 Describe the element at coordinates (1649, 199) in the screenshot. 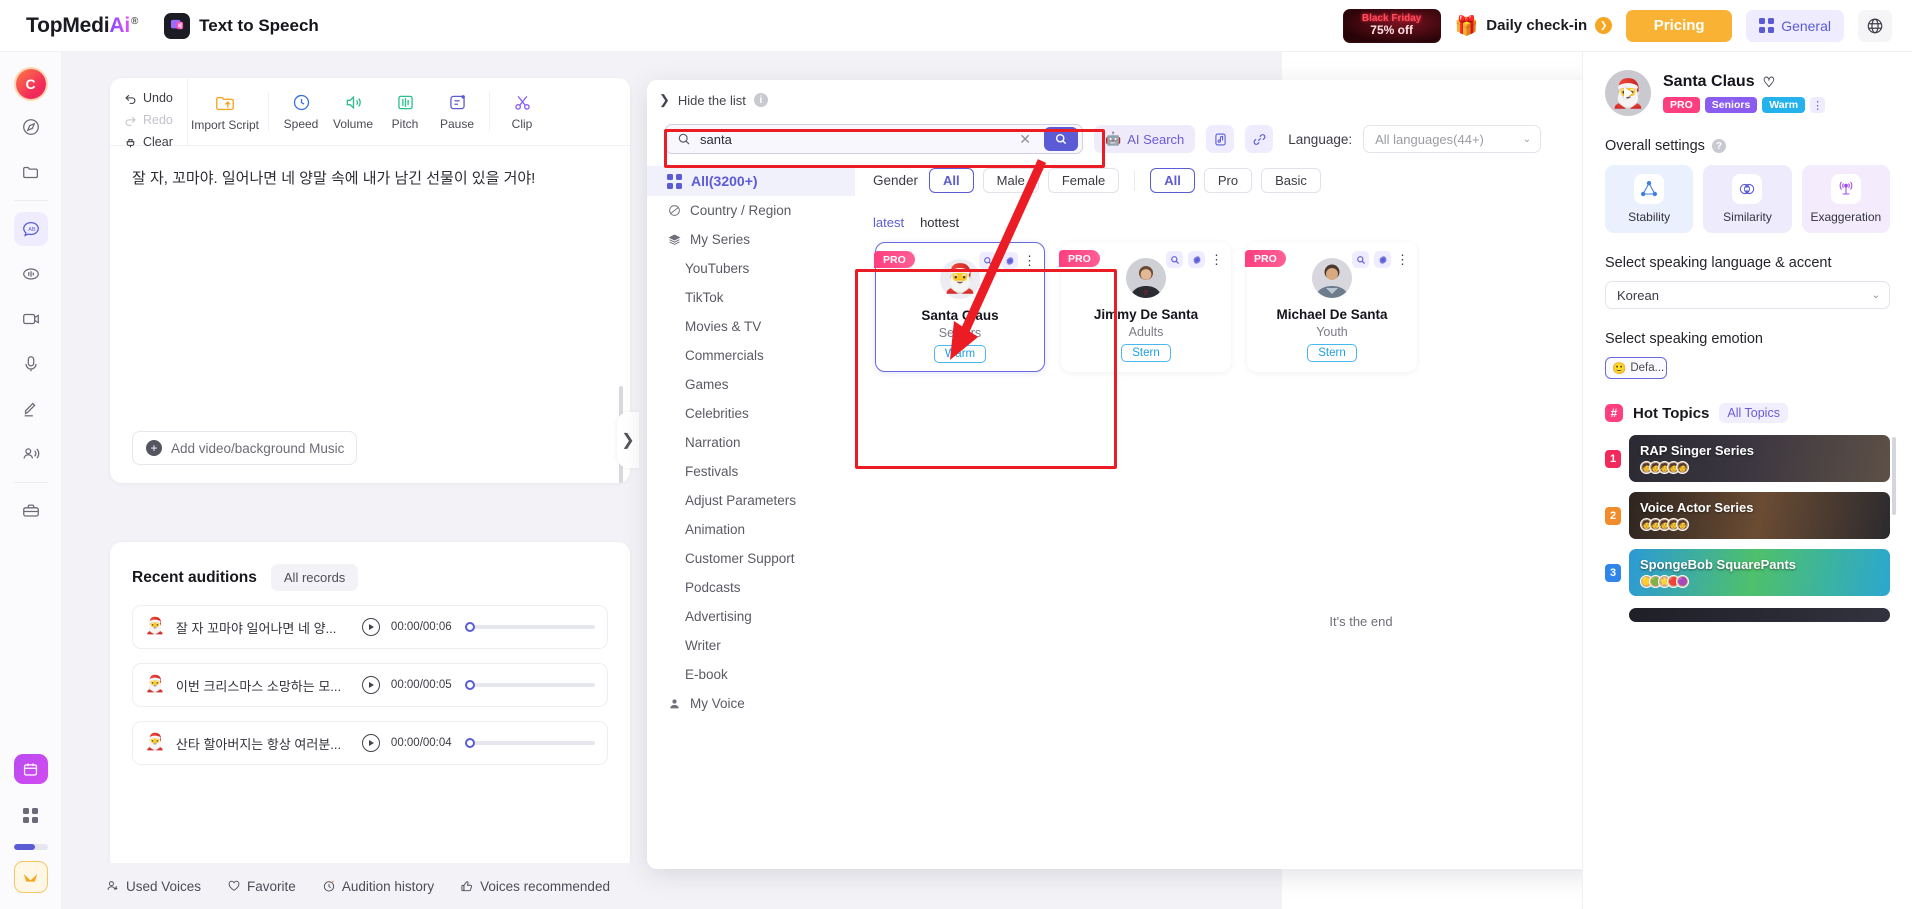

I see `setting-stability: Stability` at that location.